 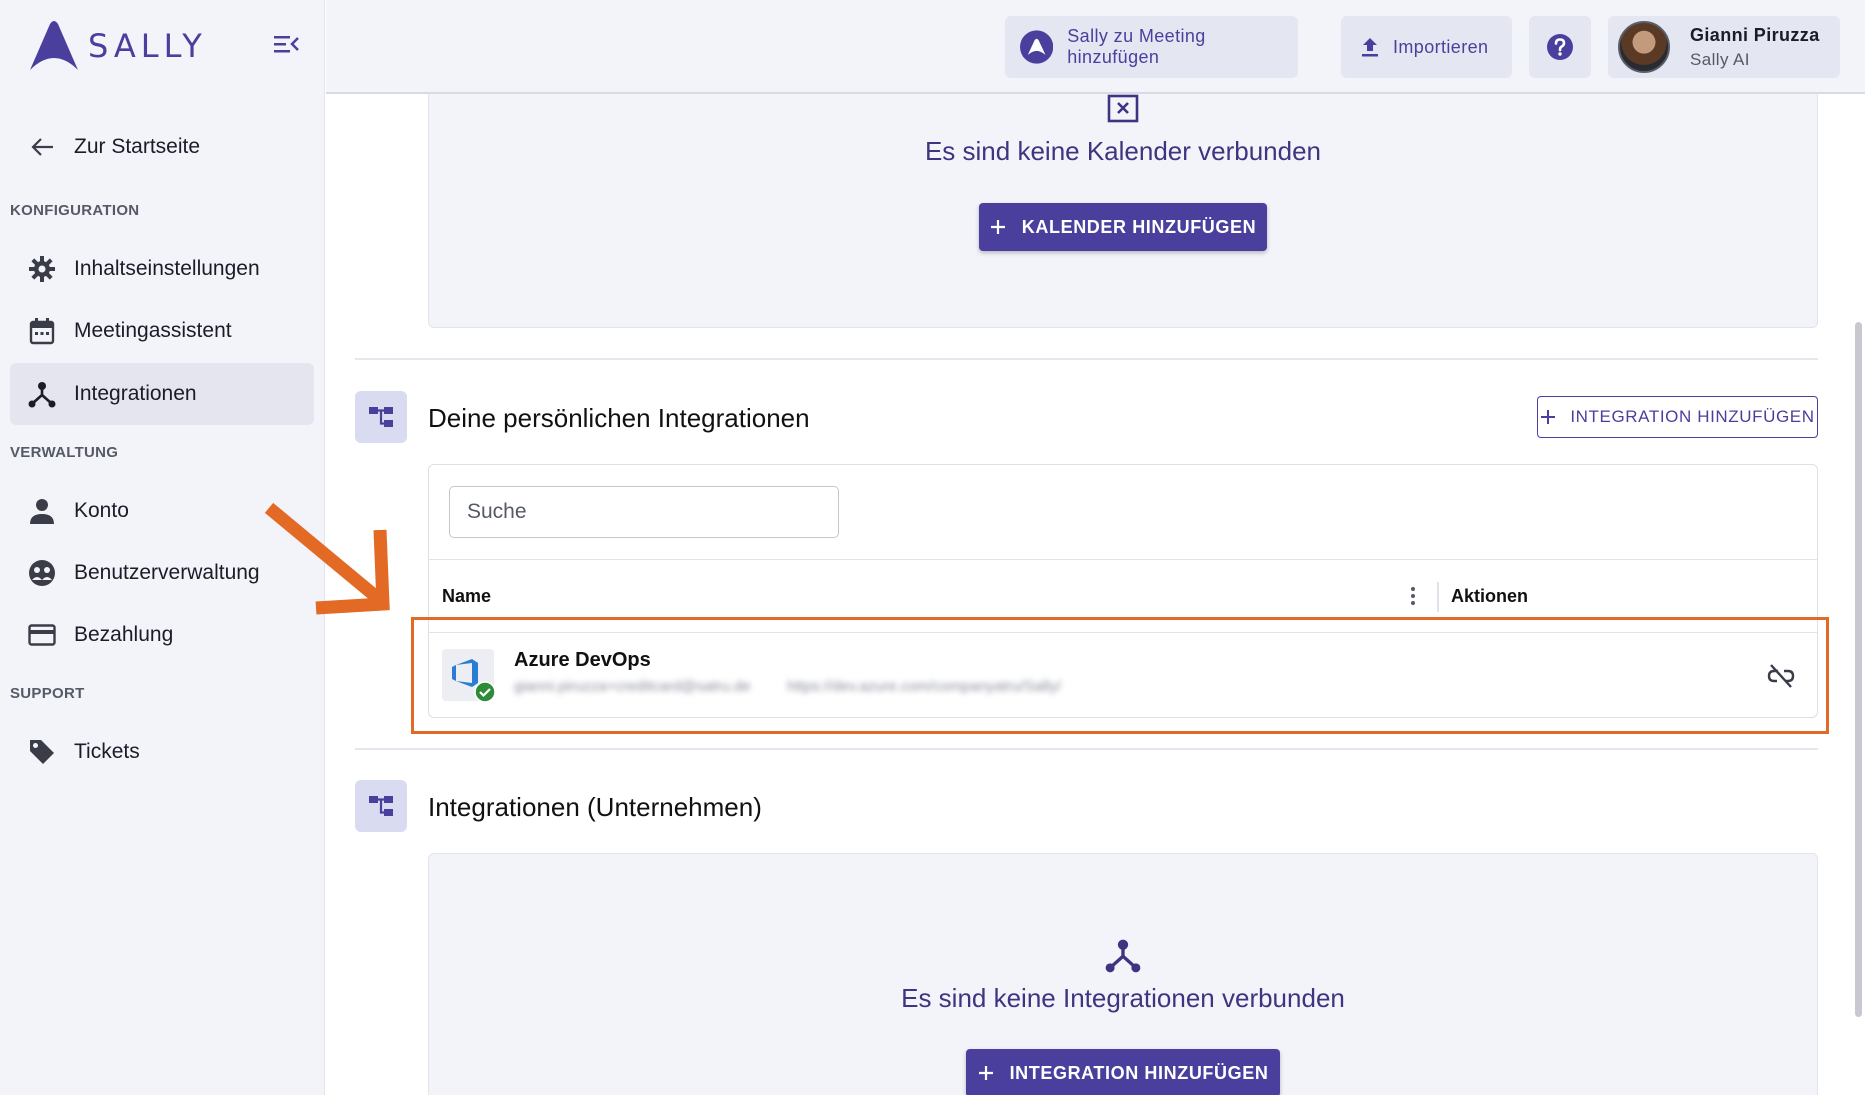 I want to click on search-input, so click(x=644, y=512).